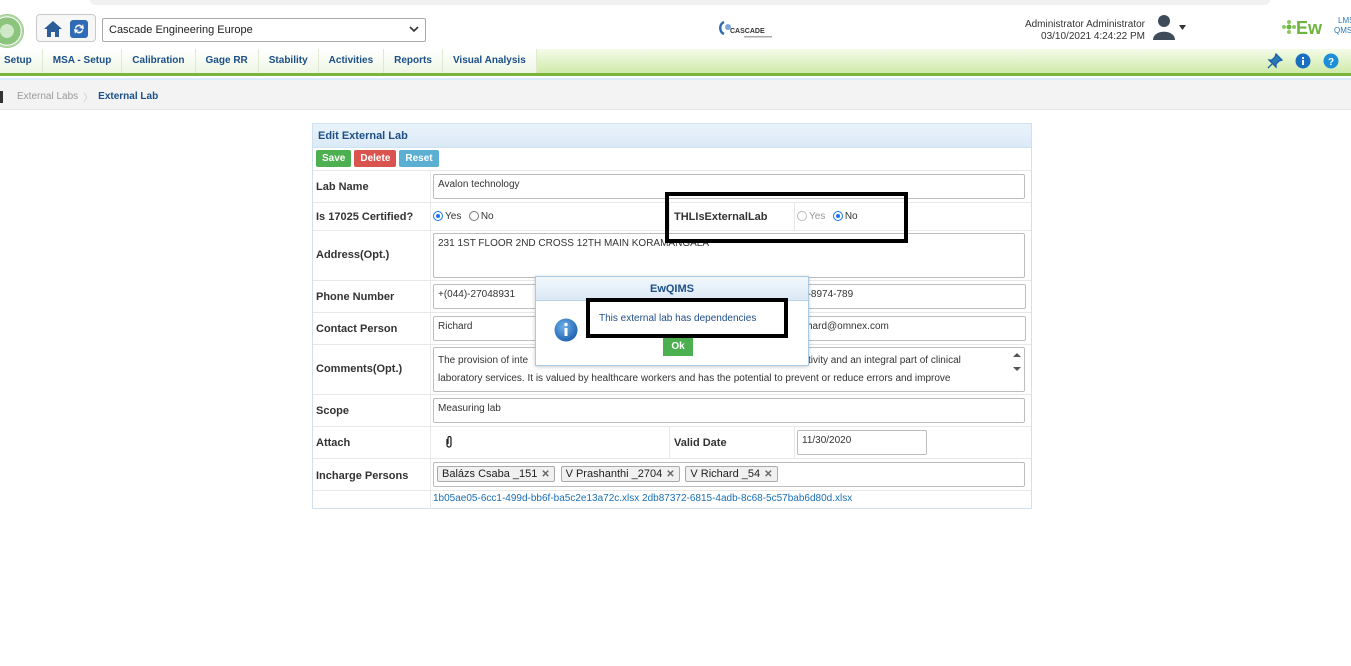 The image size is (1351, 666). What do you see at coordinates (882, 360) in the screenshot?
I see `comments-text-line1b: ctivity and an integral part of clinical` at bounding box center [882, 360].